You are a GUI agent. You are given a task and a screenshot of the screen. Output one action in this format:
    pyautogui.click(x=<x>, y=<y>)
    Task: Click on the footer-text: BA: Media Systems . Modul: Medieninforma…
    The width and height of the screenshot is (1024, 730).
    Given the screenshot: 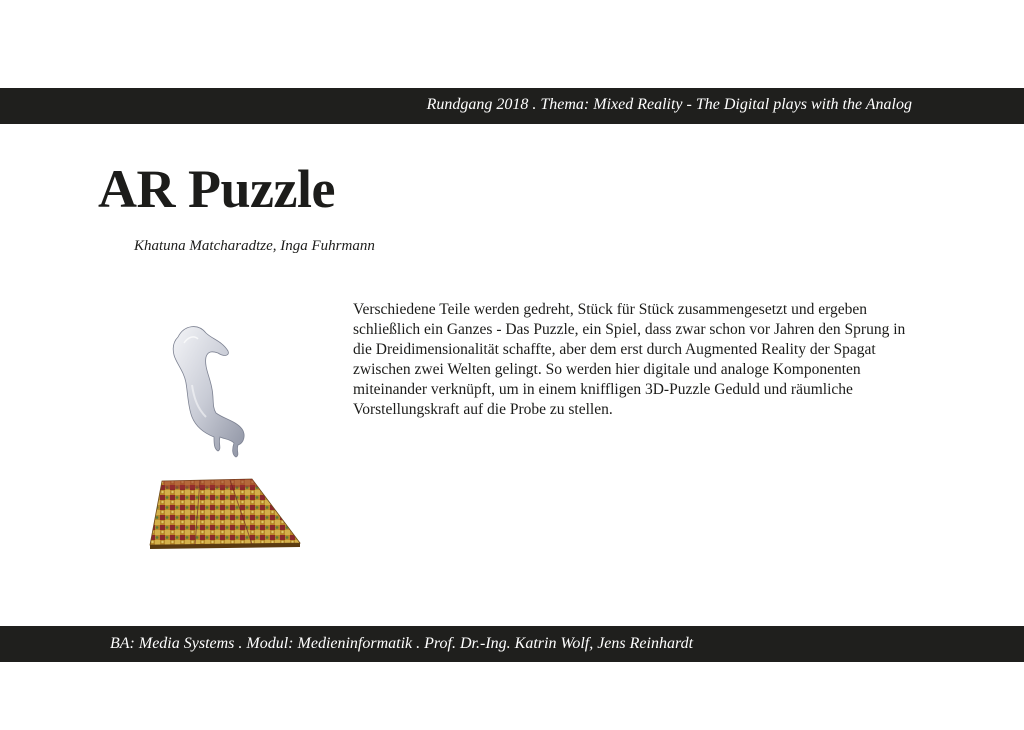 What is the action you would take?
    pyautogui.click(x=402, y=643)
    